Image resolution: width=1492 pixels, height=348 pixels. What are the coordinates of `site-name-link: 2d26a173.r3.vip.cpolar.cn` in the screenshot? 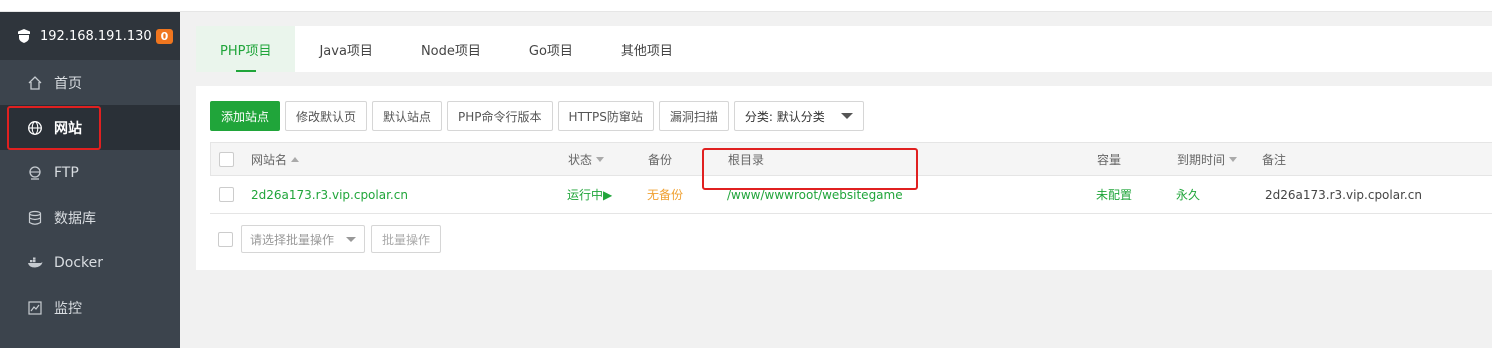 It's located at (329, 194).